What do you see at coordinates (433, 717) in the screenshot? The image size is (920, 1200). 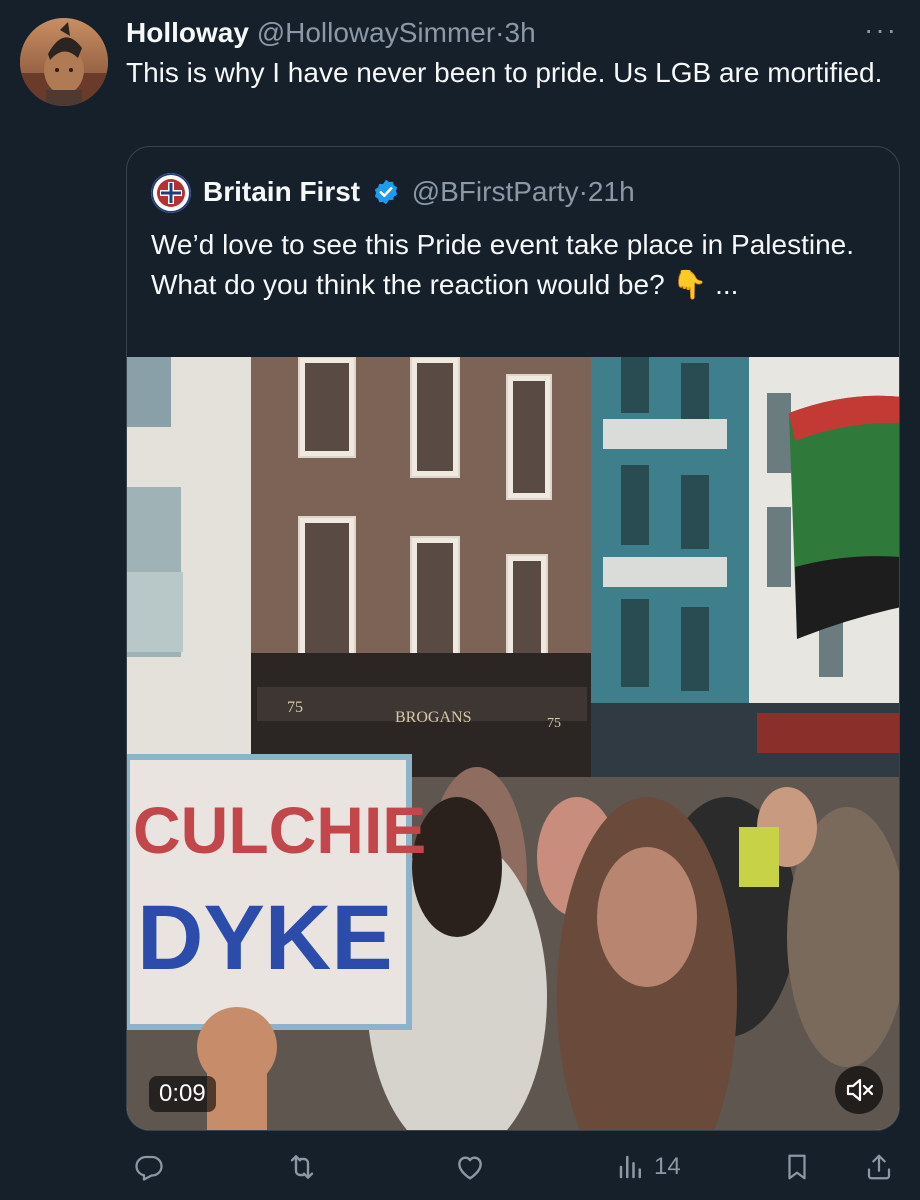 I see `shop-sign: BROGANS` at bounding box center [433, 717].